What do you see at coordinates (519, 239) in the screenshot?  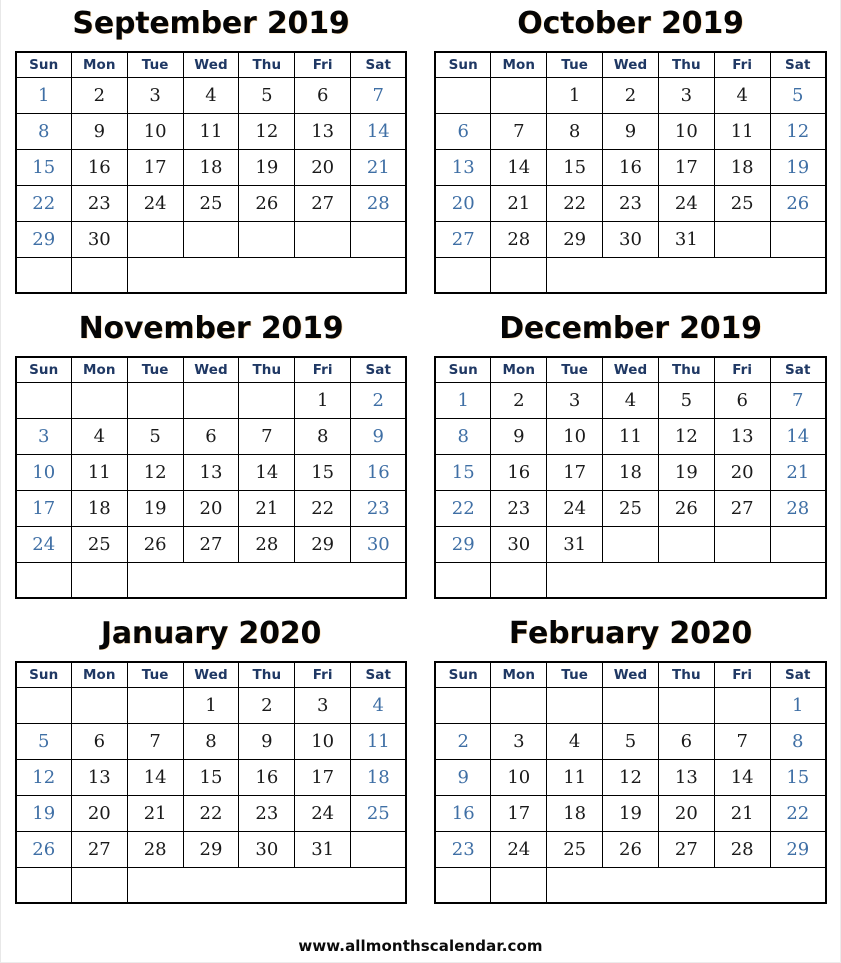 I see `day-cell: 28` at bounding box center [519, 239].